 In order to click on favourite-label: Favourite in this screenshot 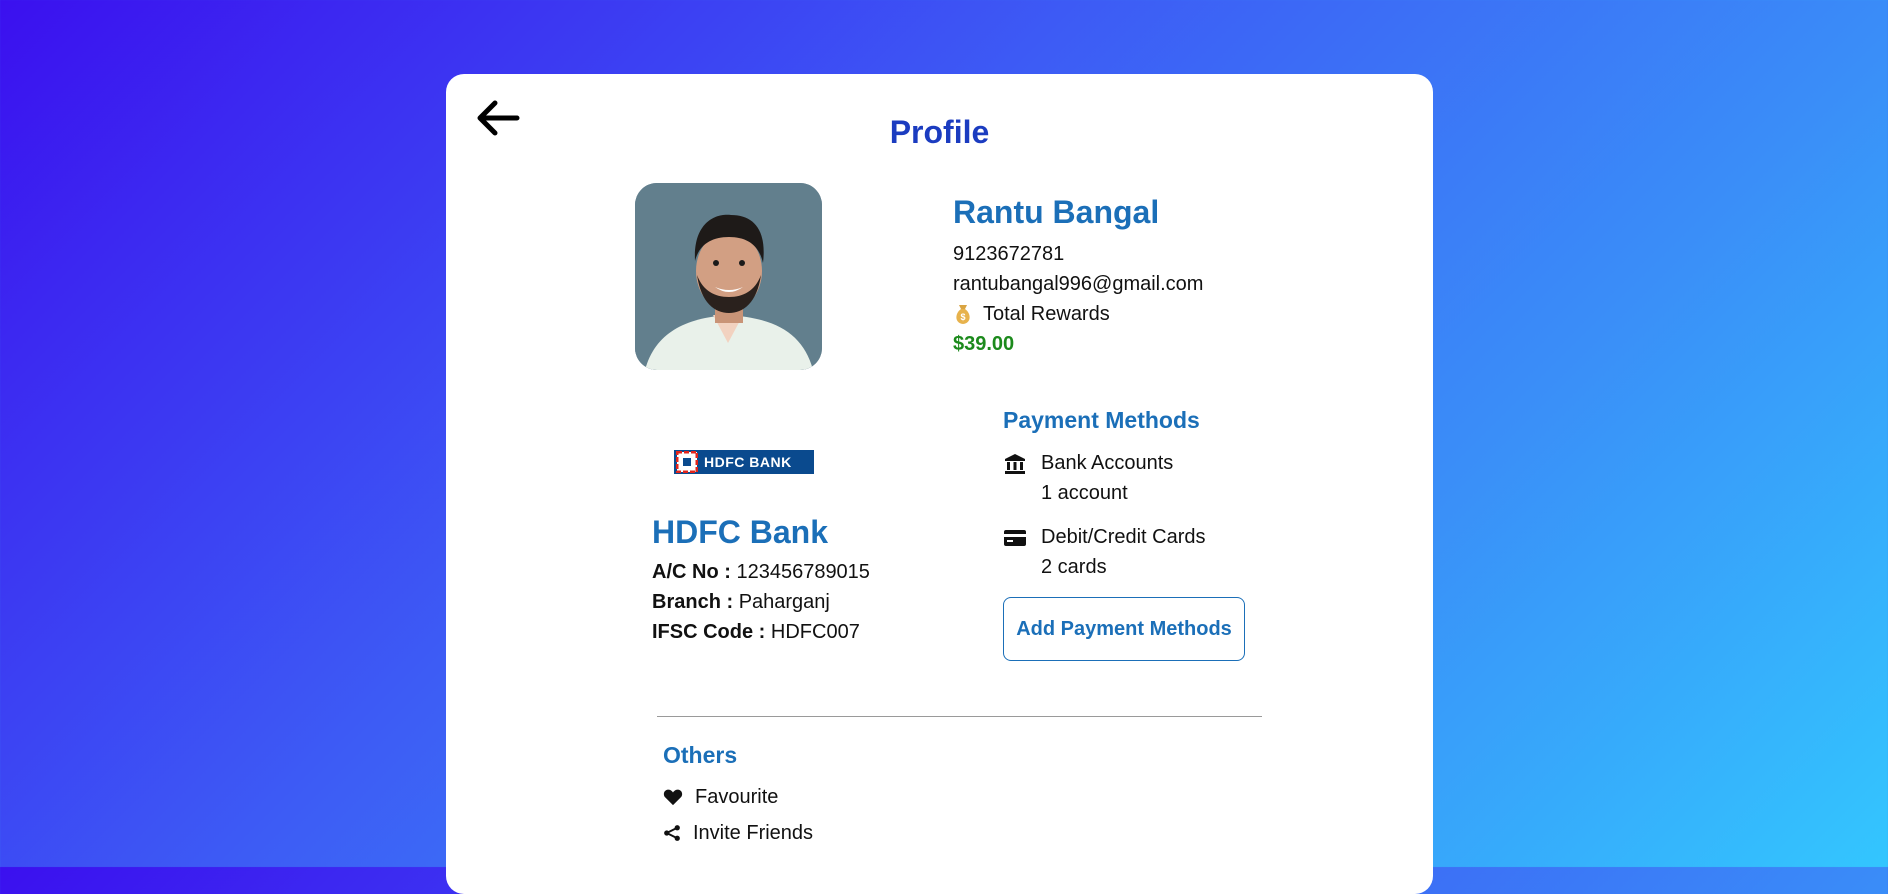, I will do `click(737, 797)`.